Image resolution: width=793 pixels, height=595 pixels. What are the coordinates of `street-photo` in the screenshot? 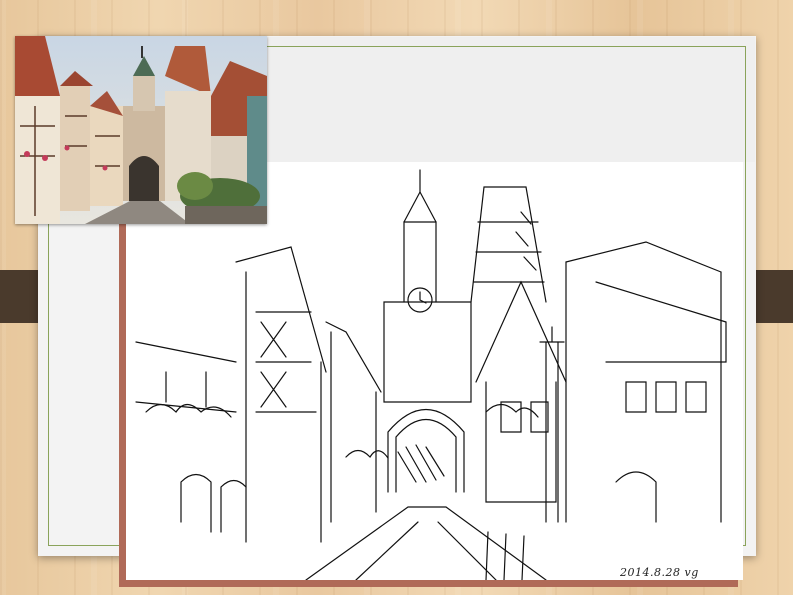 It's located at (141, 130).